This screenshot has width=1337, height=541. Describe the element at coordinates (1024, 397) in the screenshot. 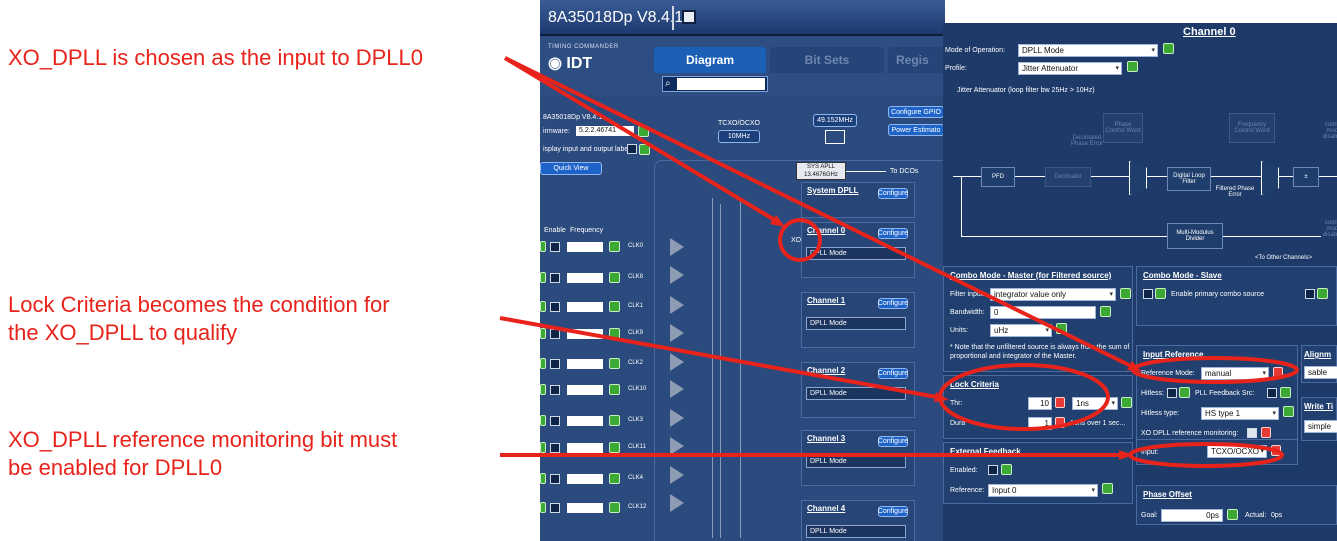

I see `highlight-lock-criteria` at that location.